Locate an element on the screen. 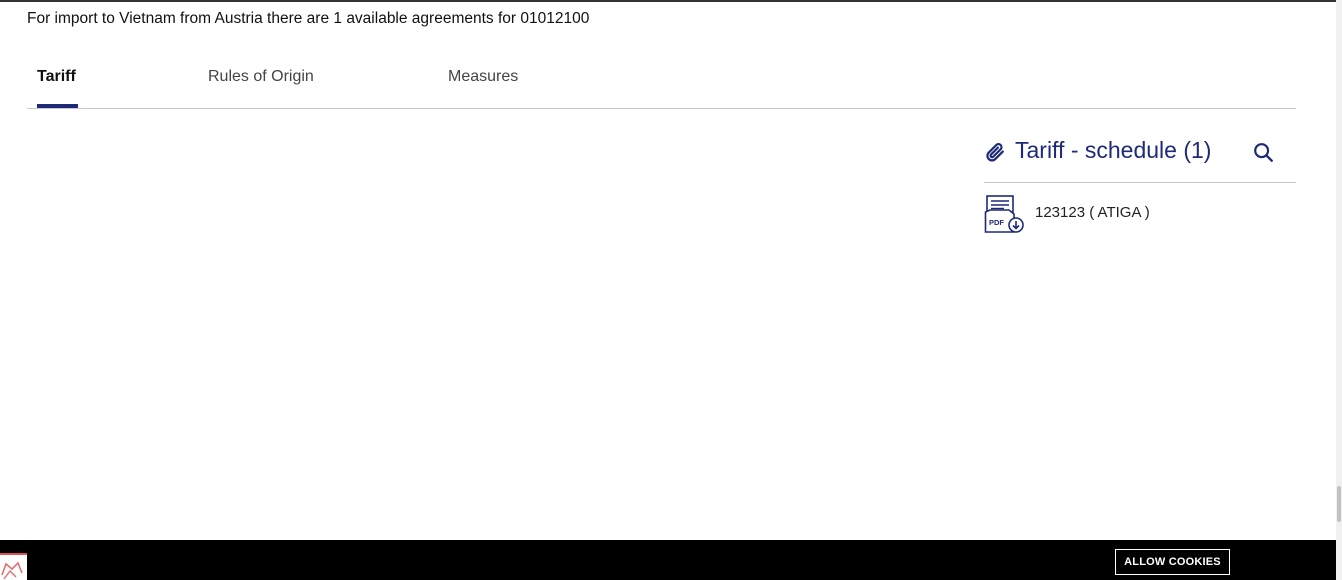 The width and height of the screenshot is (1342, 580). scrollbar is located at coordinates (1339, 290).